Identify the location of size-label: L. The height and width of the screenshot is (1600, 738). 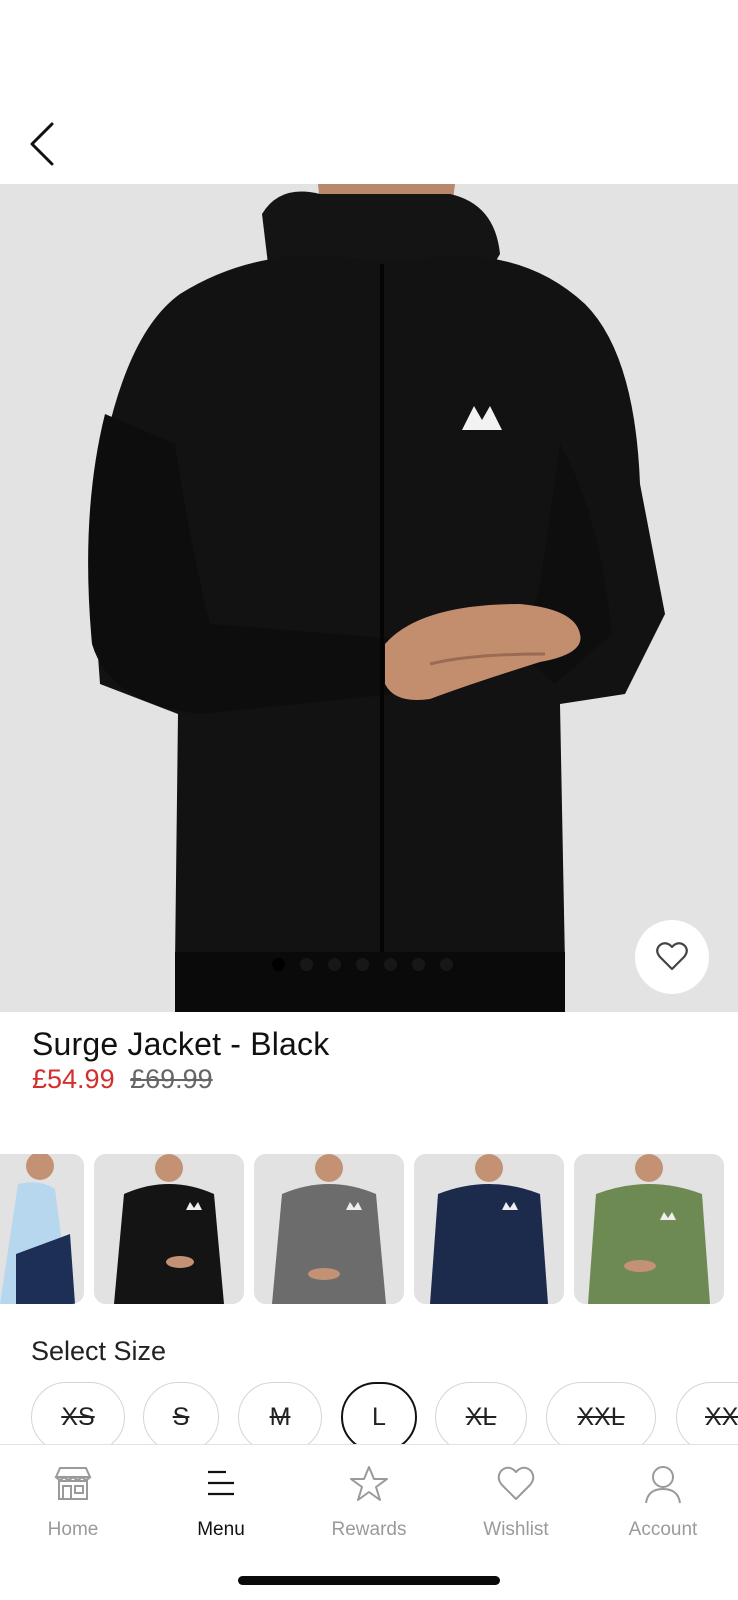
(379, 1416).